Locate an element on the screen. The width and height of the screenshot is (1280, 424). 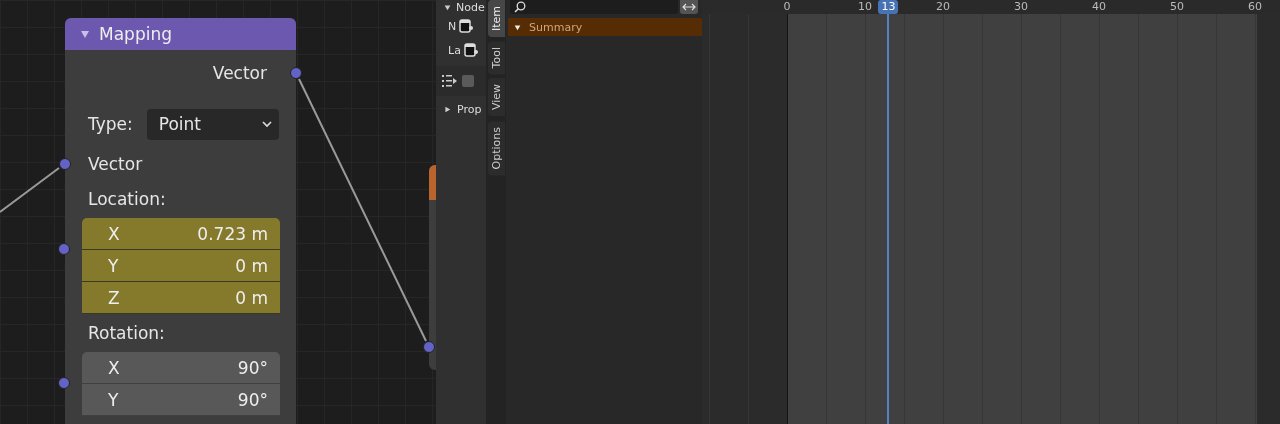
frame-number: 60 is located at coordinates (1255, 7).